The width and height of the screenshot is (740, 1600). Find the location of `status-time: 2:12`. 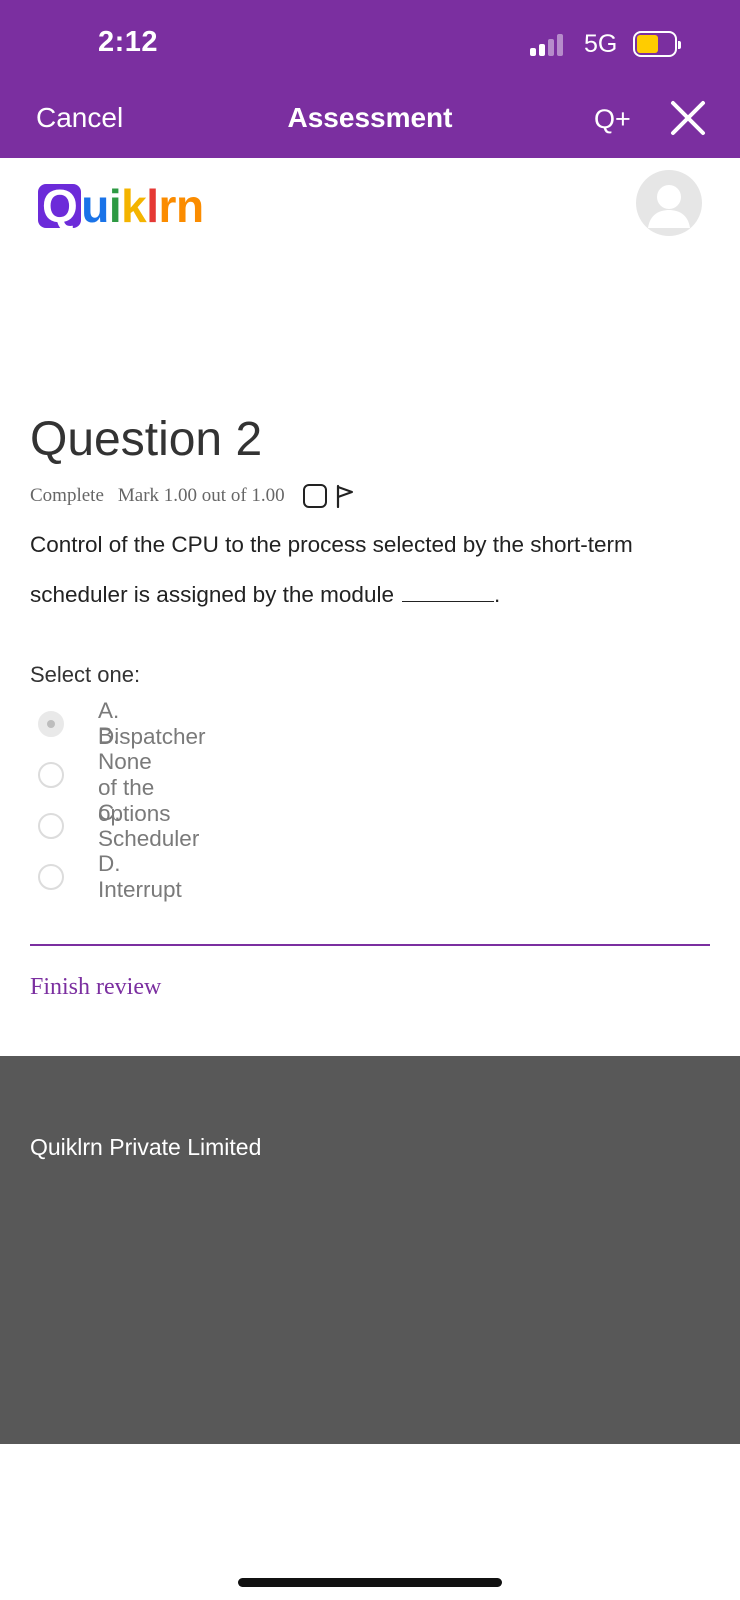

status-time: 2:12 is located at coordinates (128, 42).